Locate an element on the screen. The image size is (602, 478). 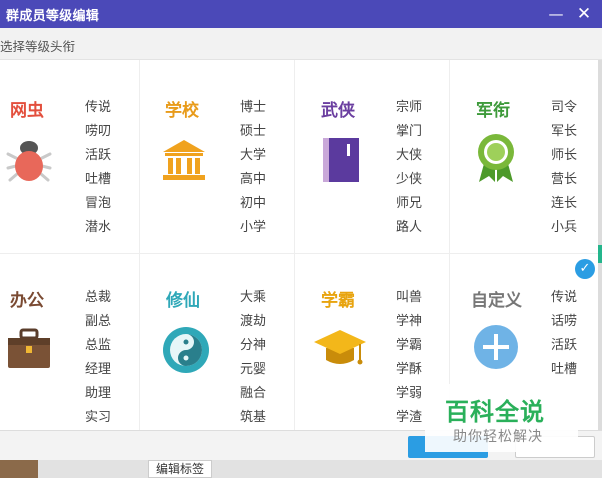
level-title: 师兄 is located at coordinates (409, 203).